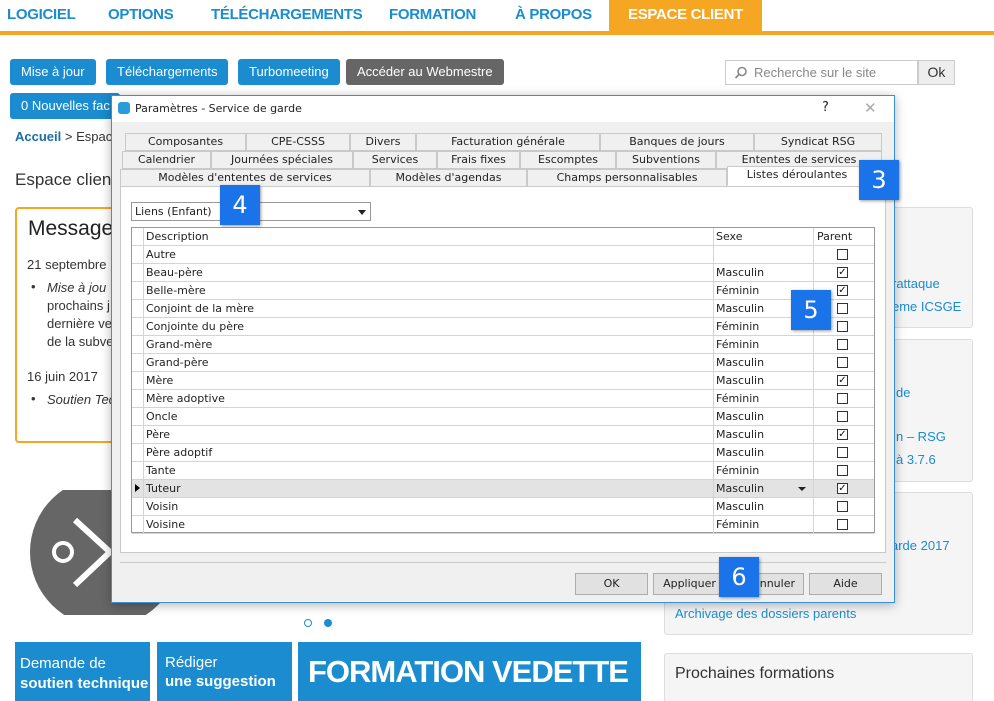 The height and width of the screenshot is (701, 994). Describe the element at coordinates (503, 435) in the screenshot. I see `table-row: Père Masculin ✓` at that location.